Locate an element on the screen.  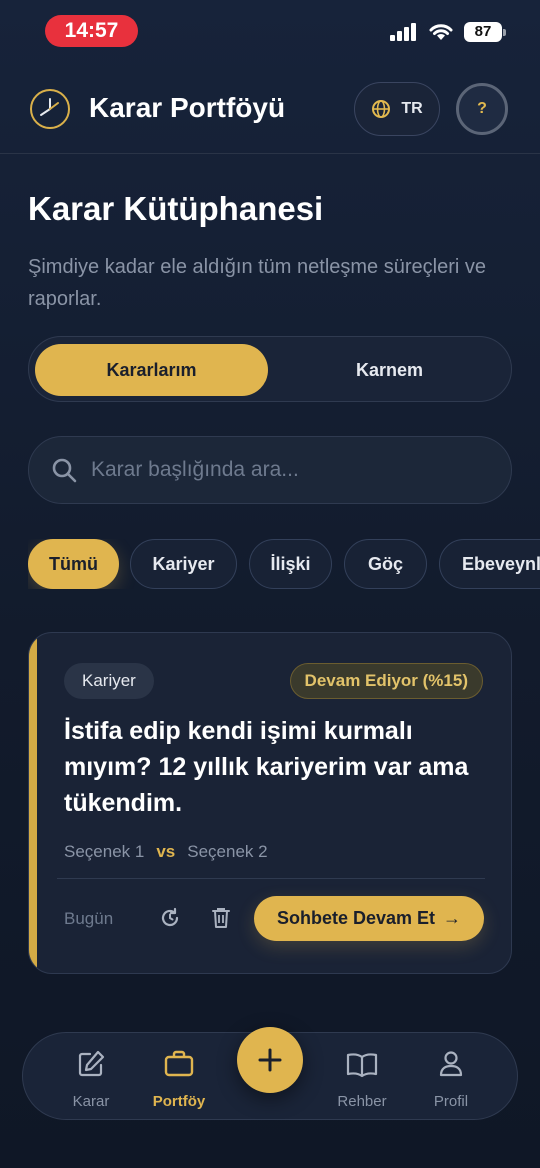
option-a: Seçenek 1 is located at coordinates (104, 851).